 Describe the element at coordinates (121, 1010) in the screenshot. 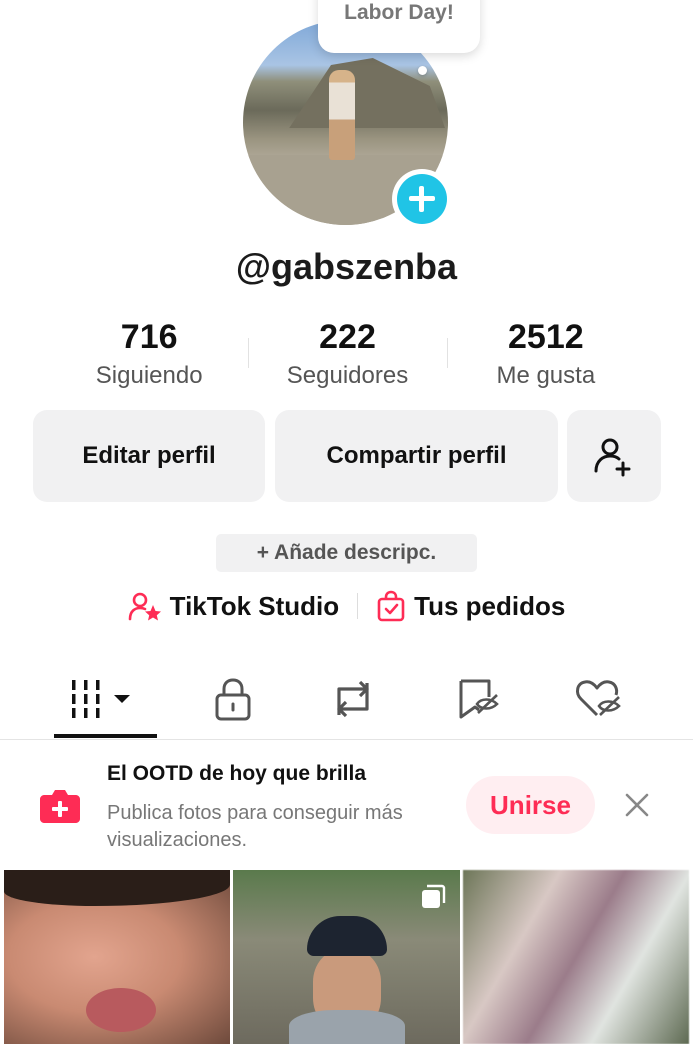

I see `thumb-lips` at that location.